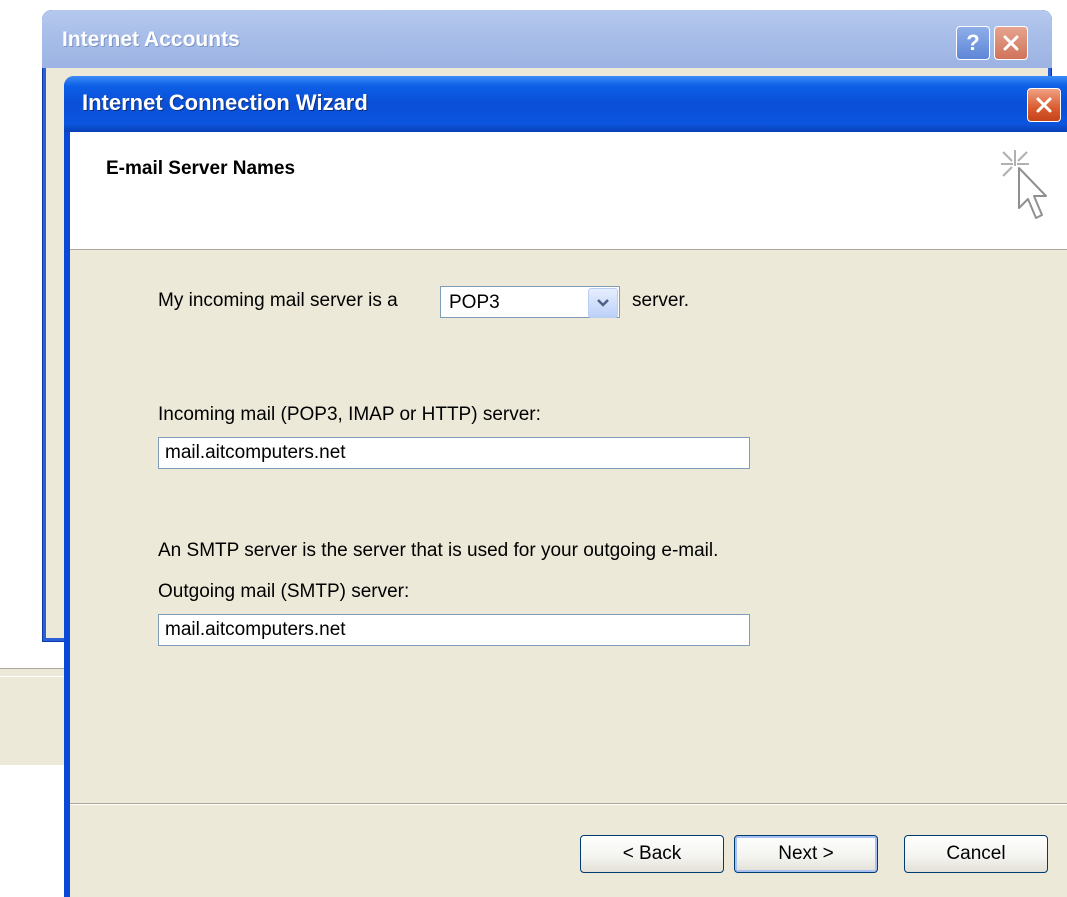 The width and height of the screenshot is (1067, 897). What do you see at coordinates (225, 102) in the screenshot?
I see `wizard-title: Internet Connection Wizard` at bounding box center [225, 102].